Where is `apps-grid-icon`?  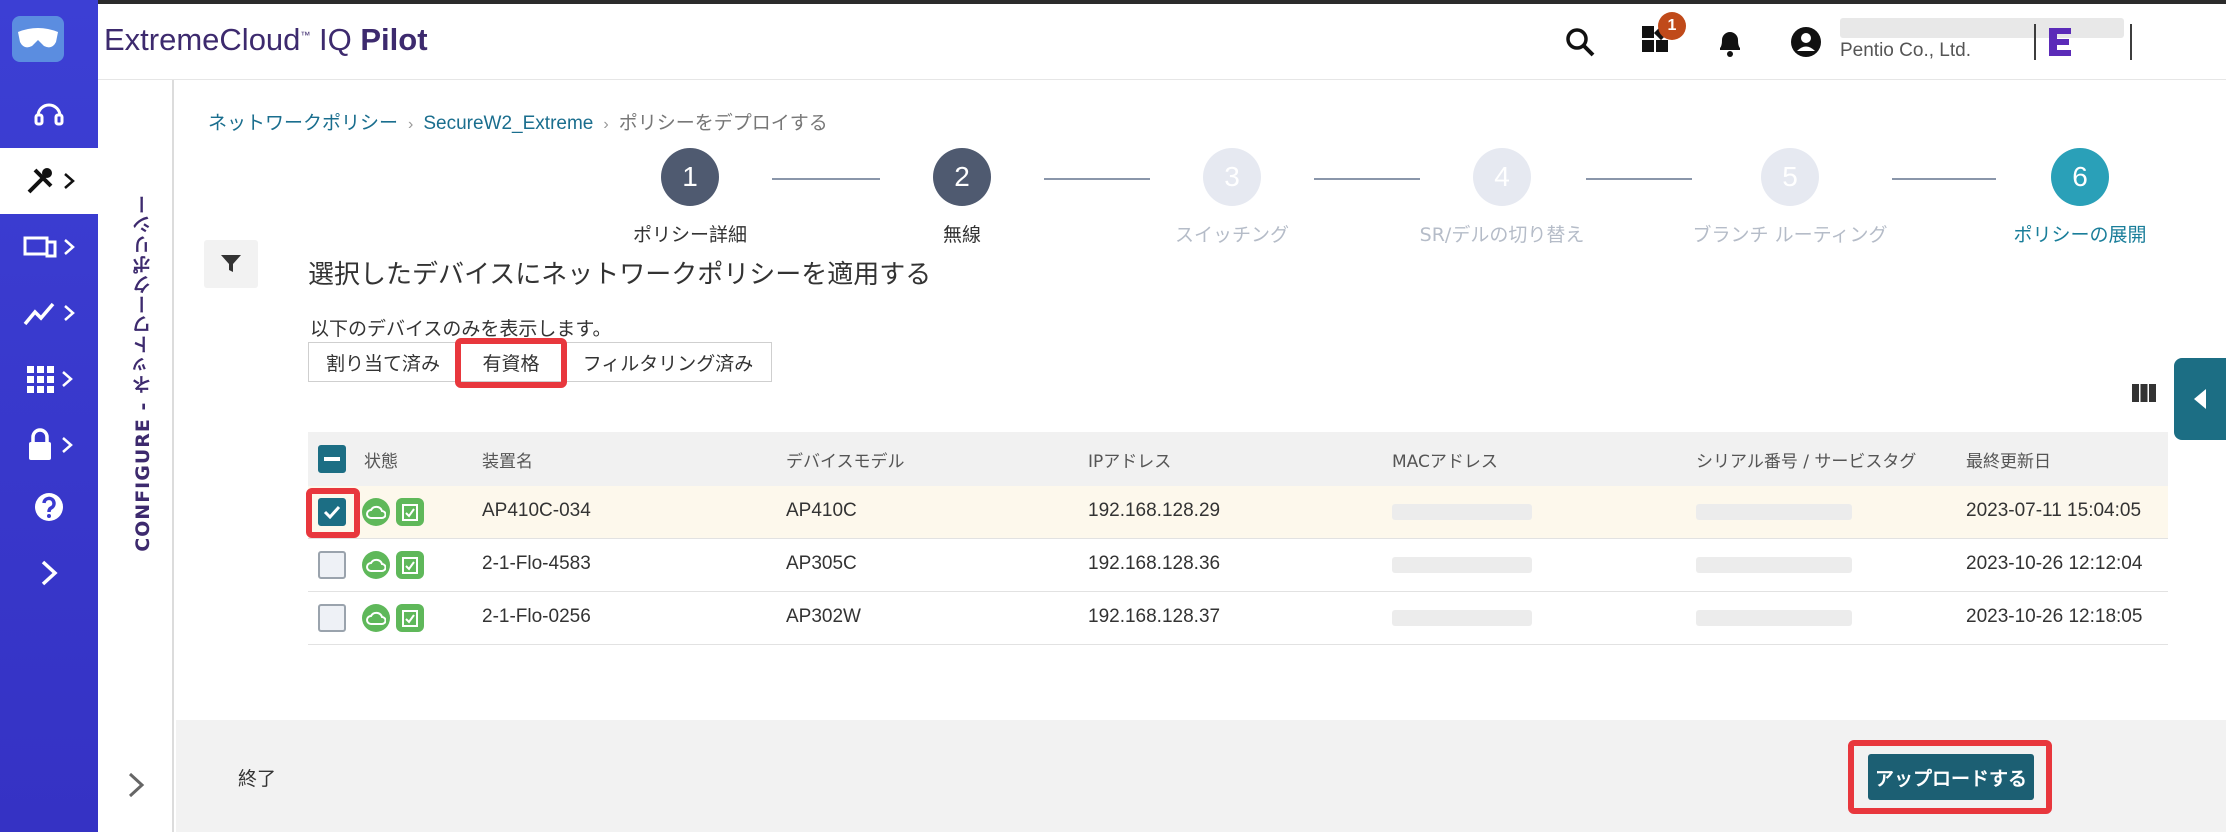 apps-grid-icon is located at coordinates (40, 379).